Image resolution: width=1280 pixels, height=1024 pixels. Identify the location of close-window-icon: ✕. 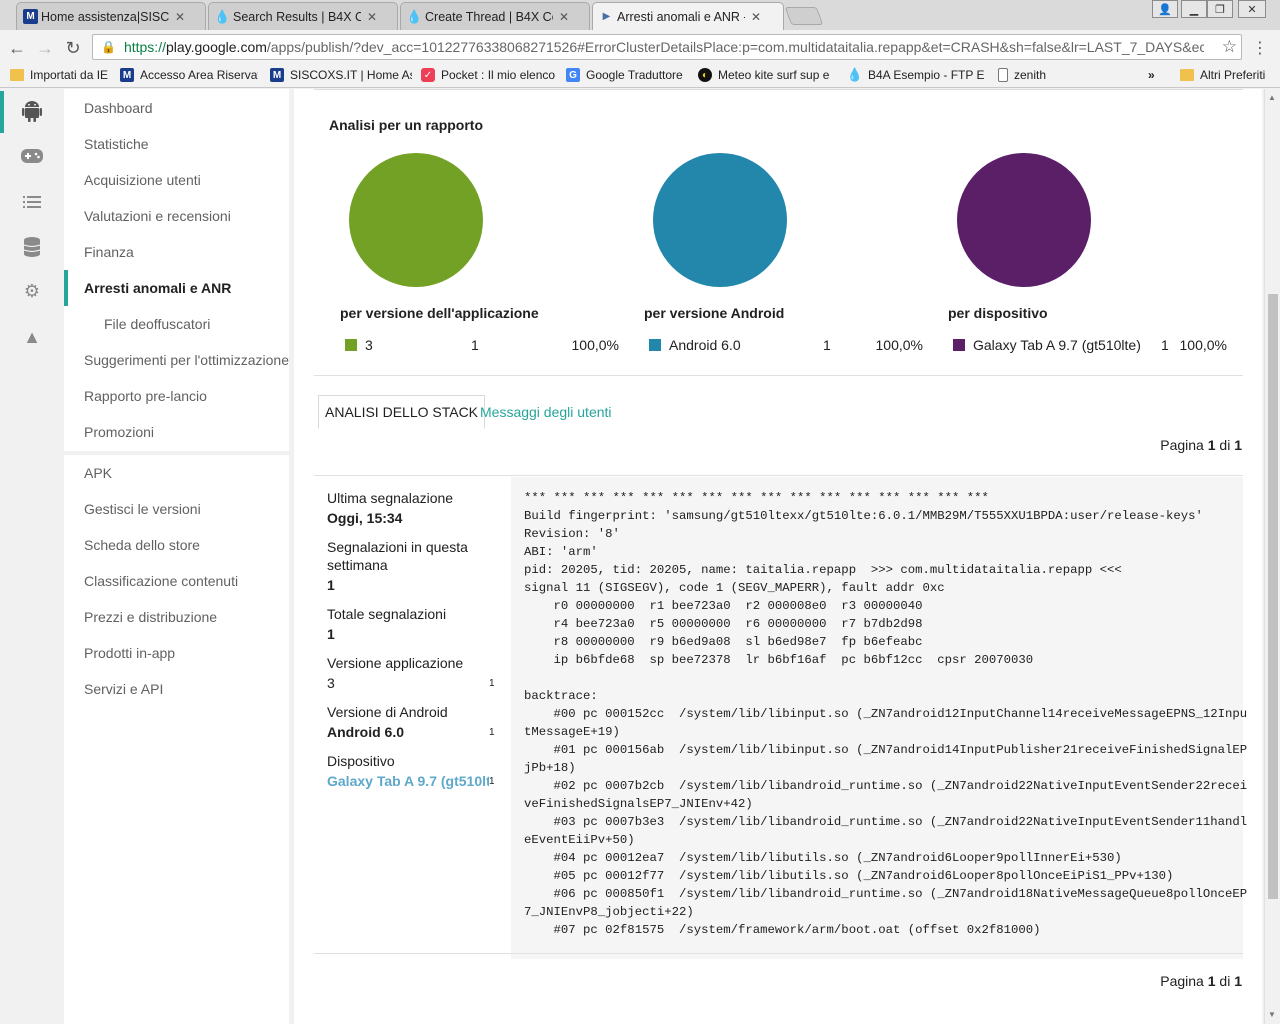
(1252, 9).